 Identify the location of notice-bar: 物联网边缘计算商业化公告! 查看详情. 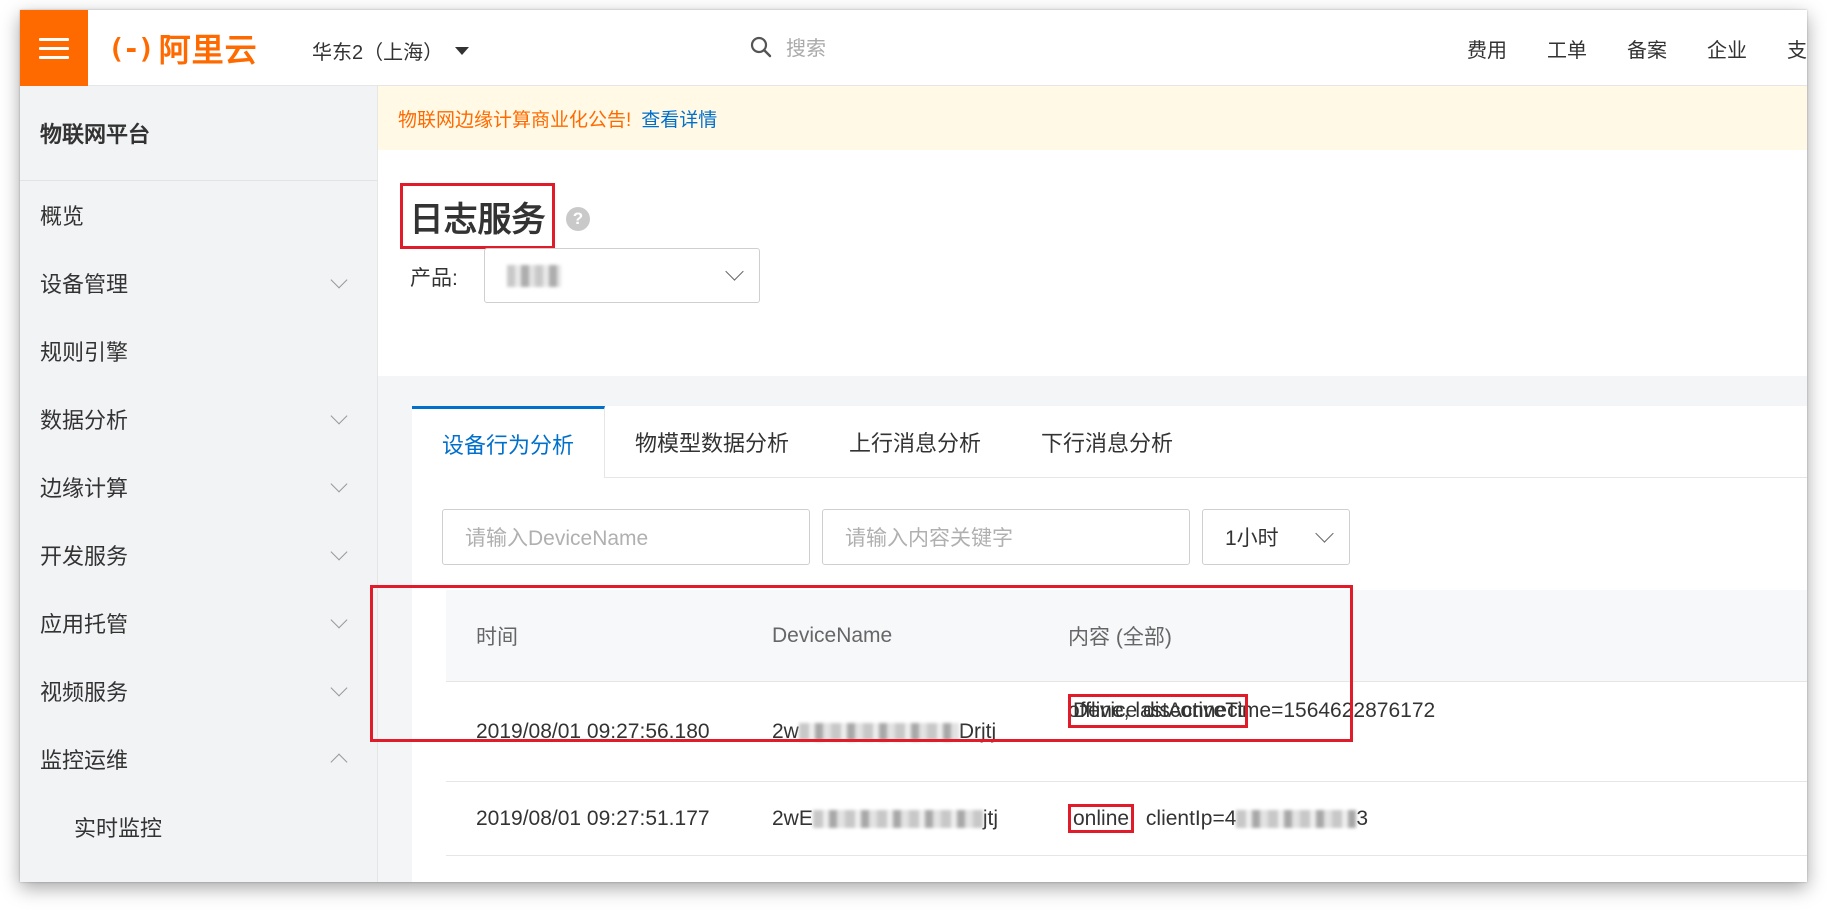
(1092, 118).